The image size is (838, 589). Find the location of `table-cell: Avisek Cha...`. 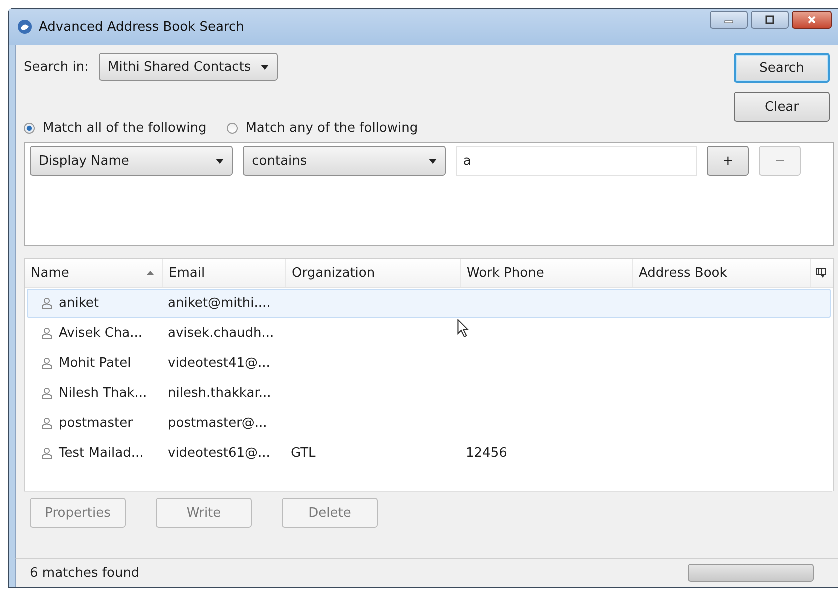

table-cell: Avisek Cha... is located at coordinates (101, 333).